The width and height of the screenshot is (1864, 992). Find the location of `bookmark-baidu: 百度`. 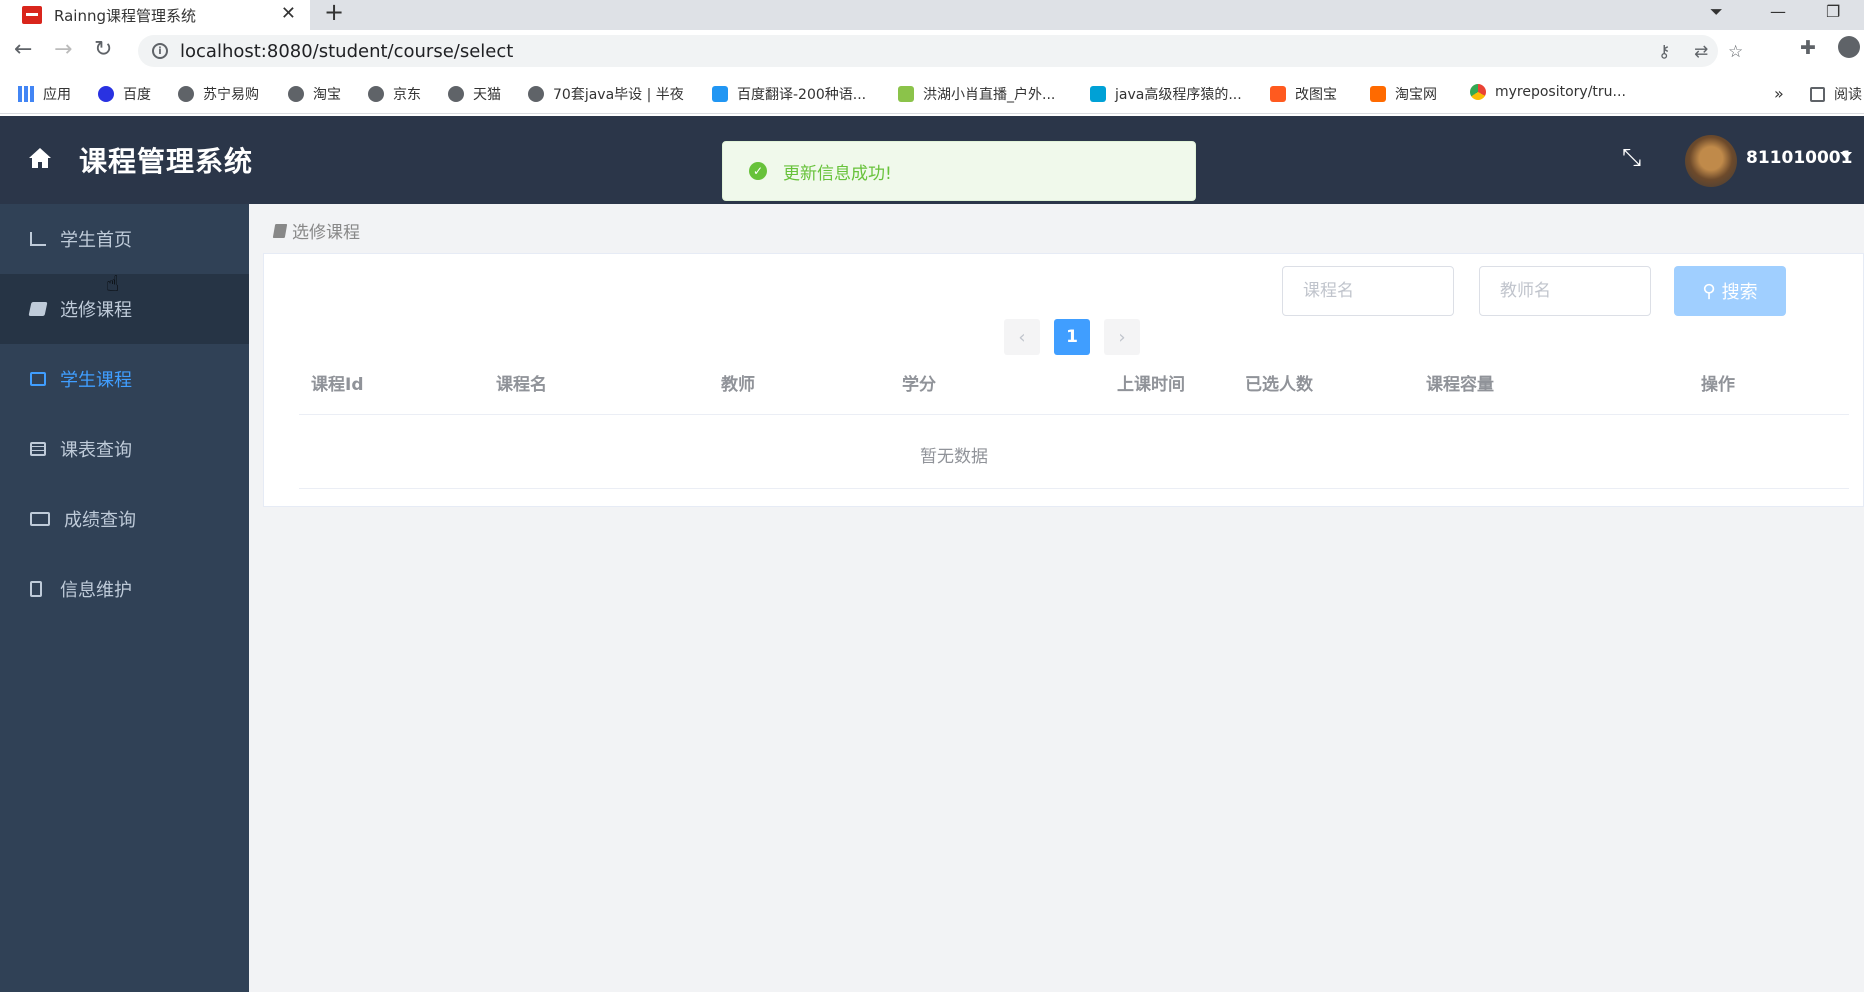

bookmark-baidu: 百度 is located at coordinates (124, 94).